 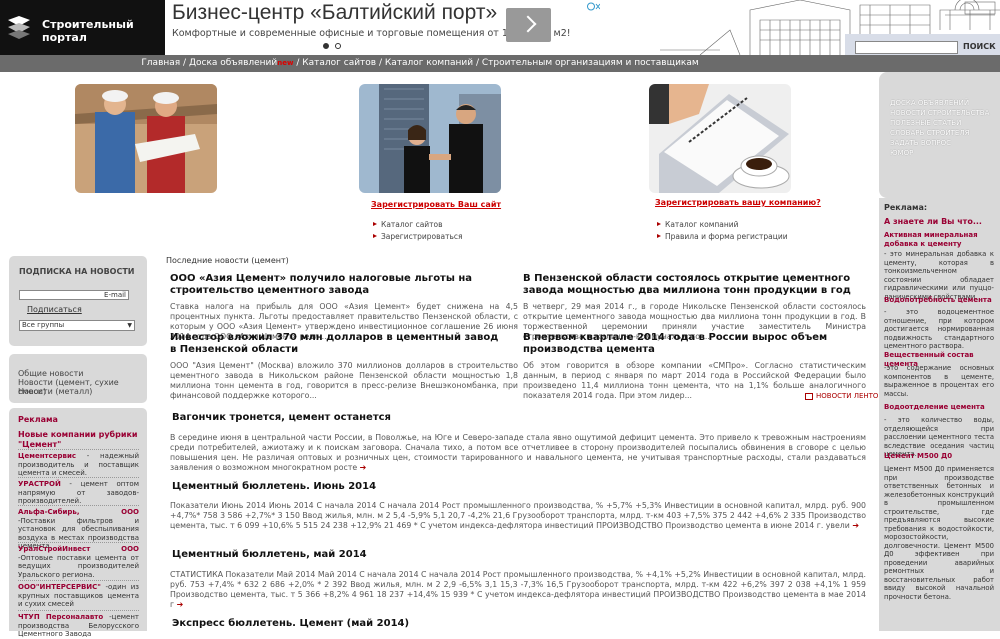 I want to click on search-input, so click(x=906, y=47).